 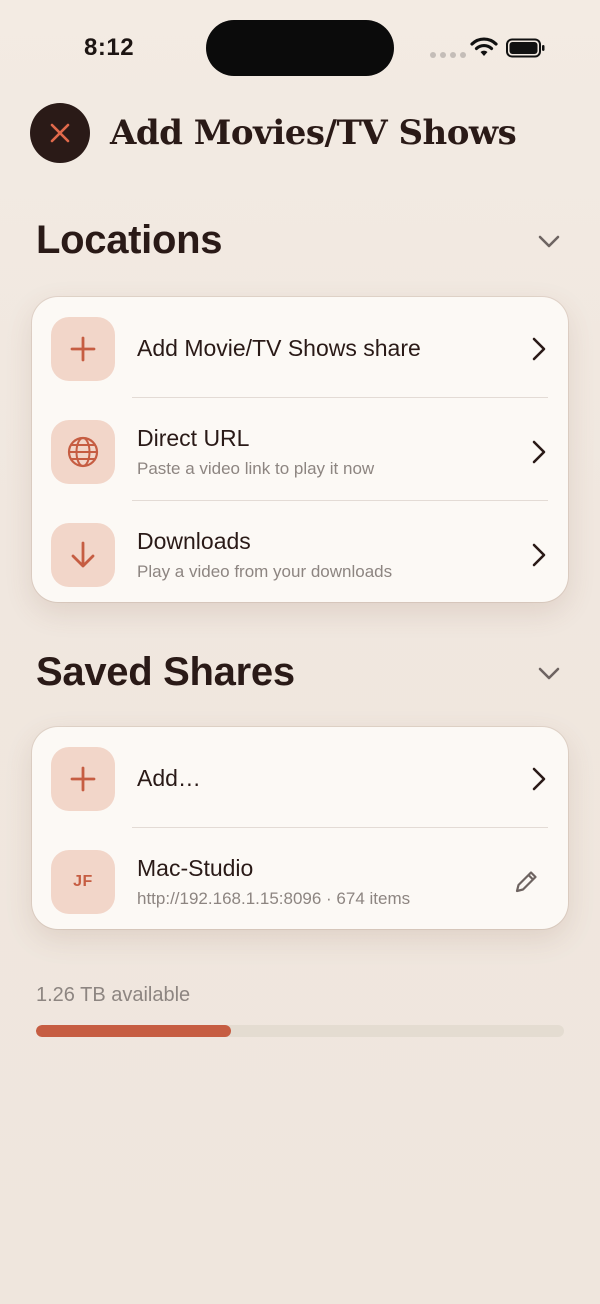 What do you see at coordinates (484, 46) in the screenshot?
I see `wifi-icon` at bounding box center [484, 46].